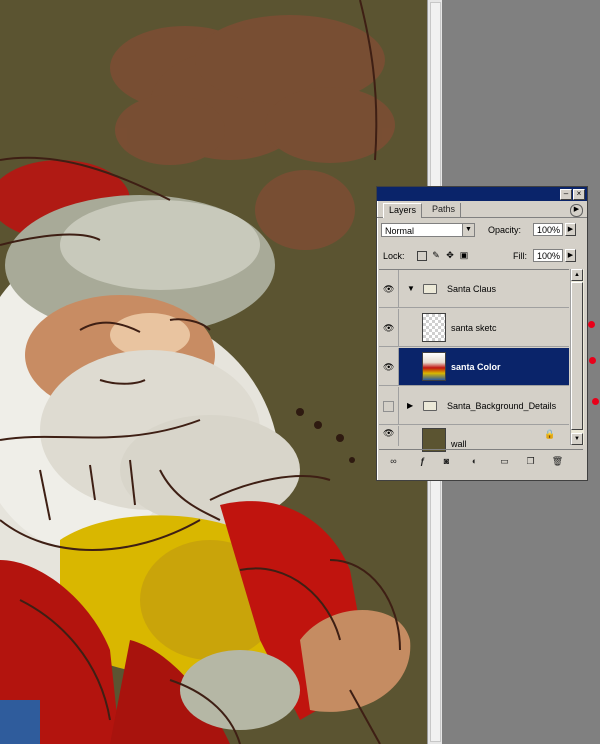  I want to click on expand-triangle-icon: ▼, so click(411, 288).